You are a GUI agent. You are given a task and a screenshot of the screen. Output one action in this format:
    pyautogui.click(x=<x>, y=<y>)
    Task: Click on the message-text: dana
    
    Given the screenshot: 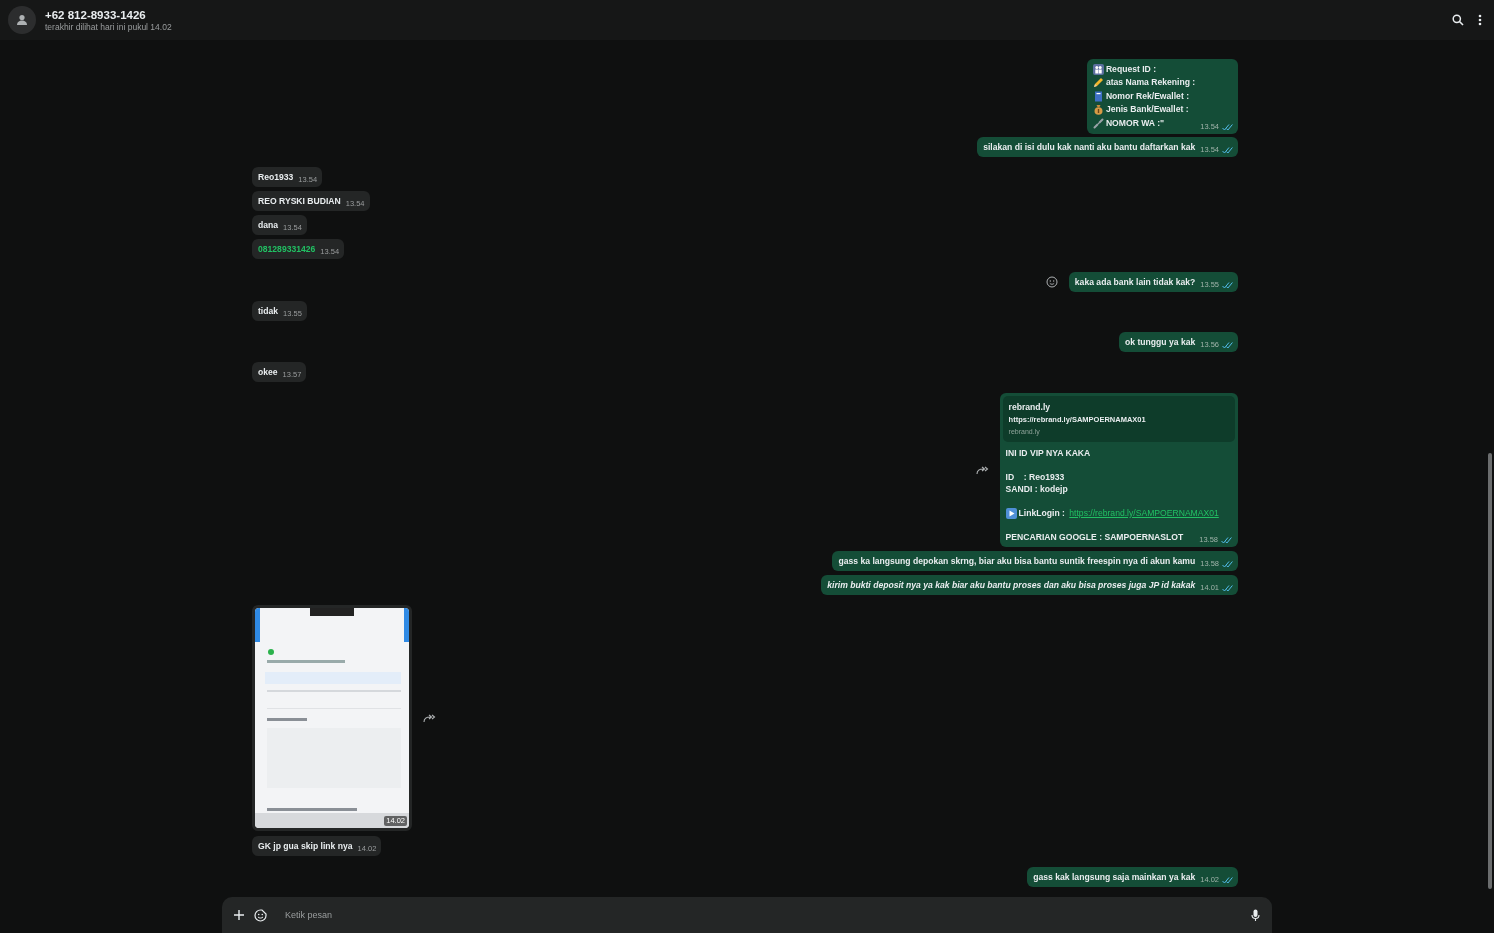 What is the action you would take?
    pyautogui.click(x=268, y=225)
    